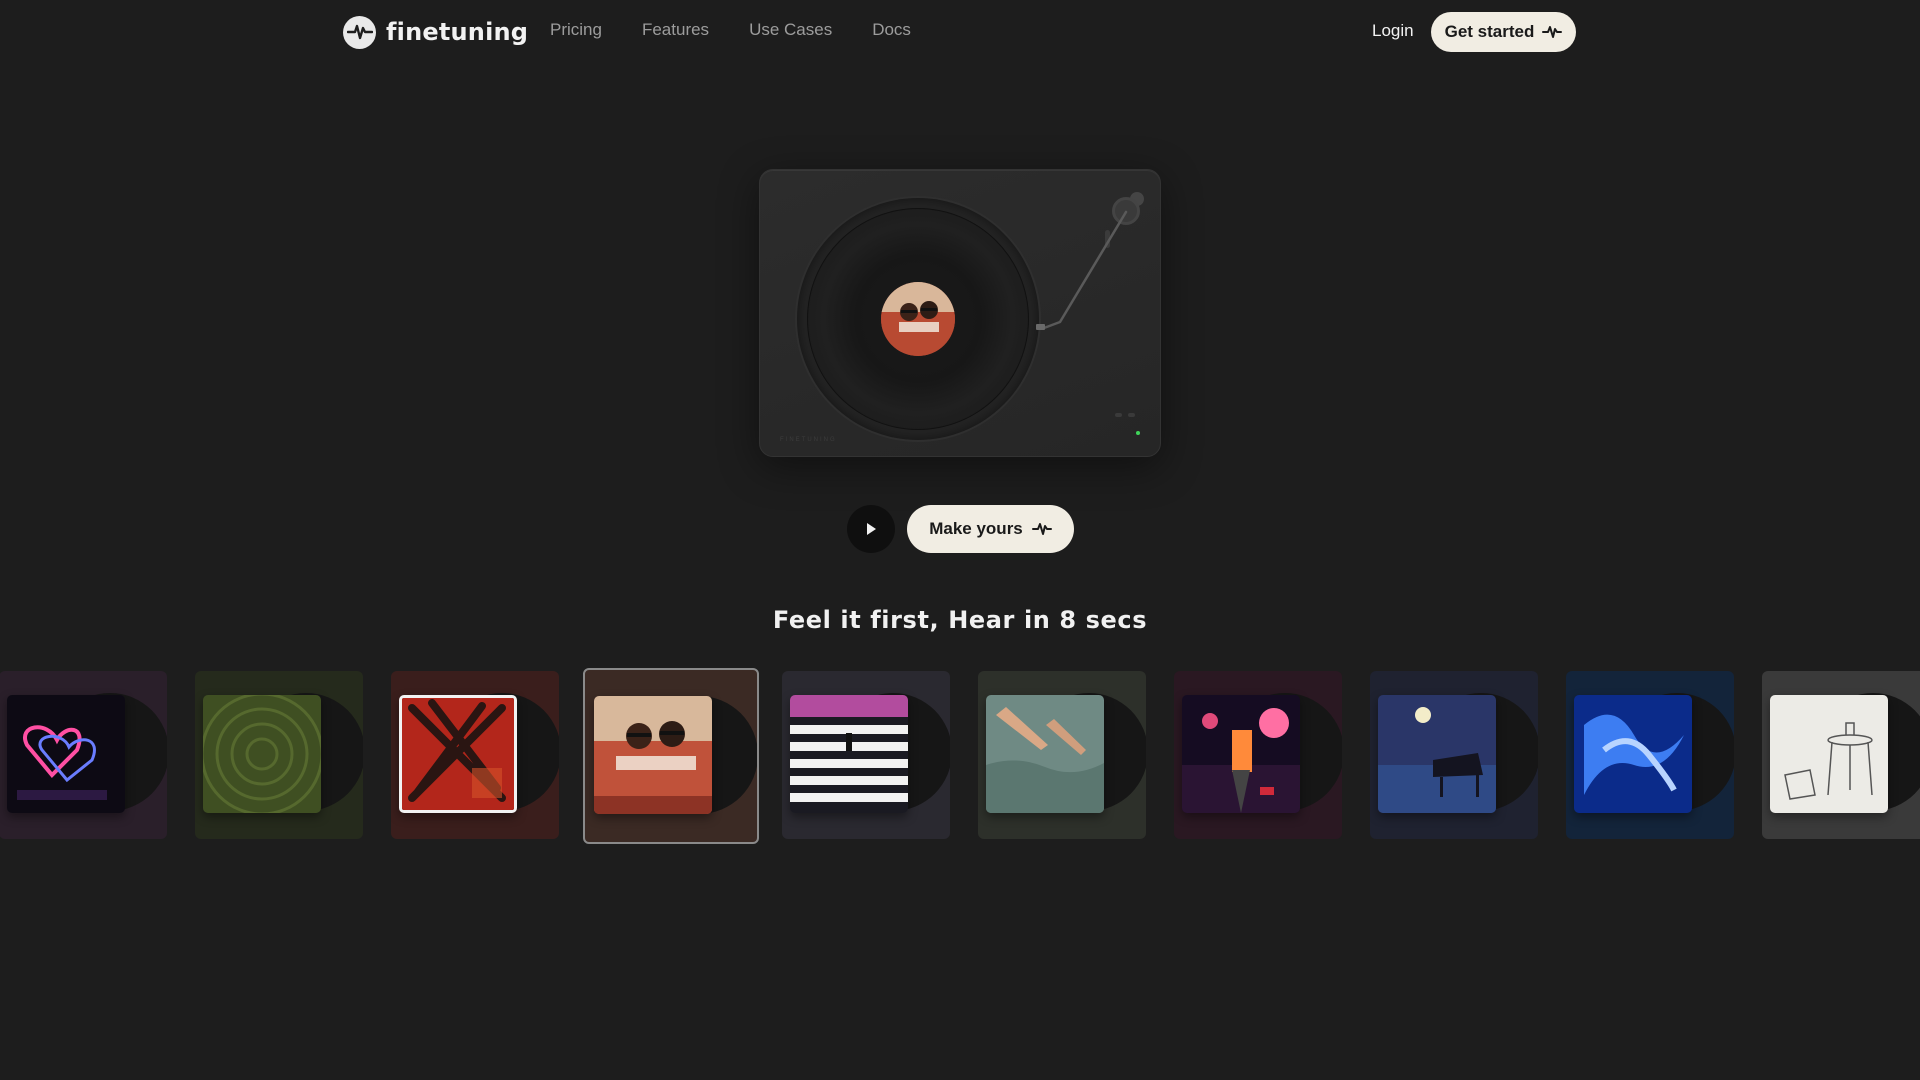 This screenshot has height=1080, width=1920. I want to click on turntable-player: FINETUNING, so click(960, 313).